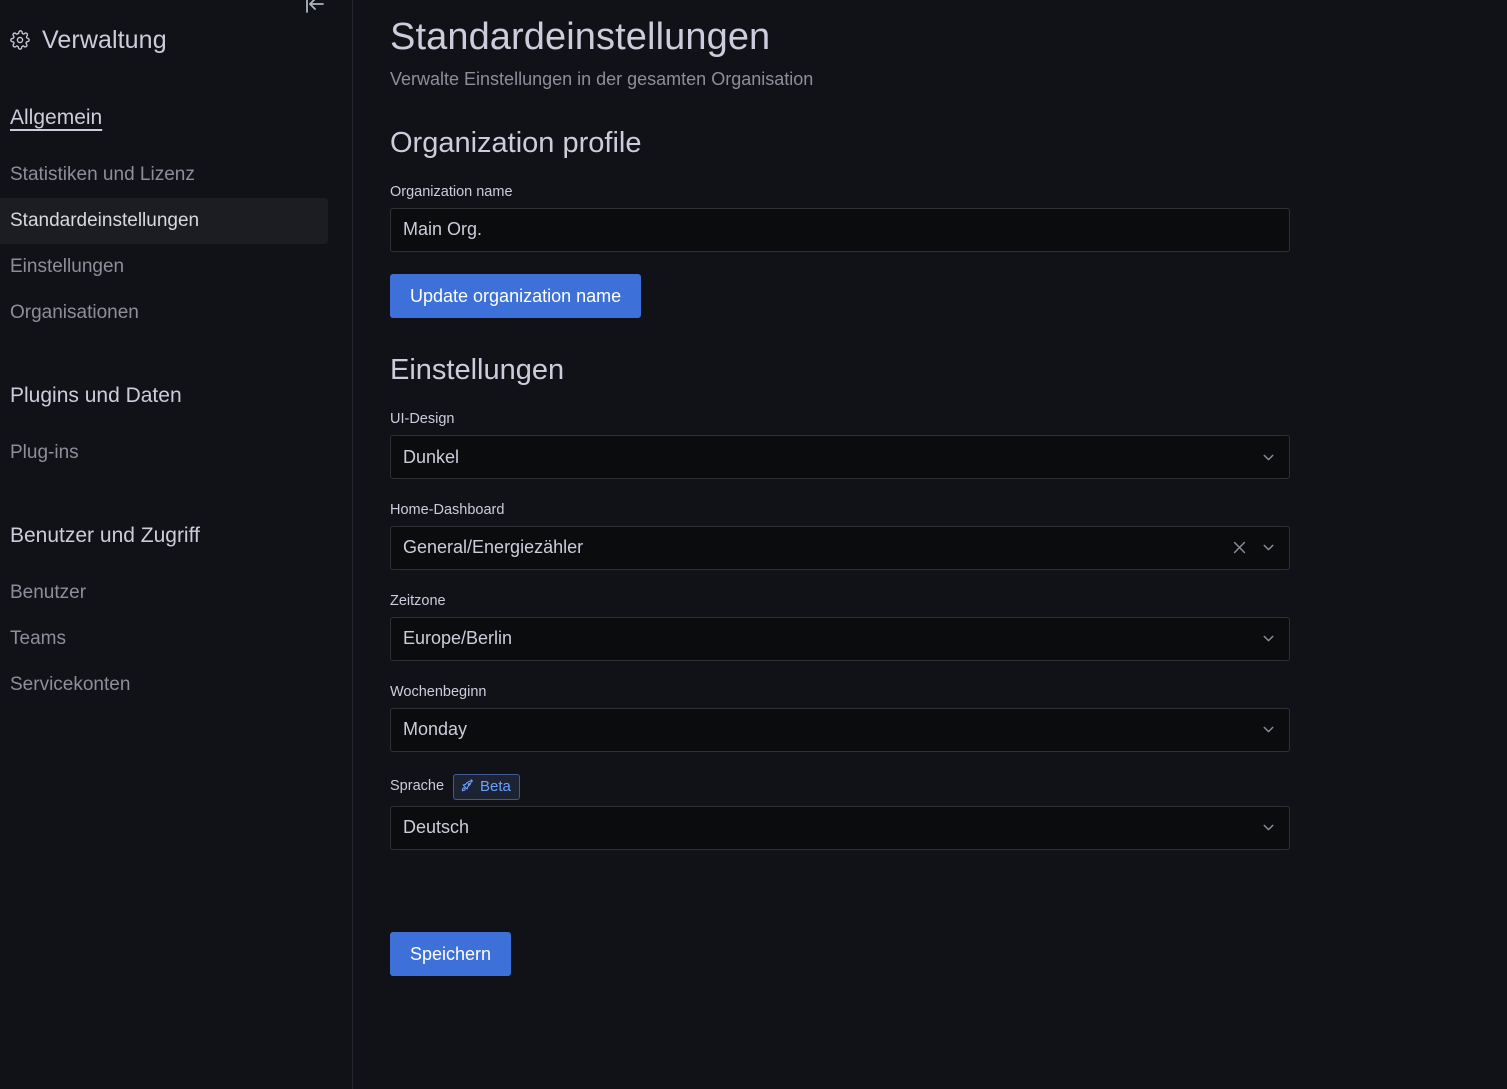 The height and width of the screenshot is (1089, 1507). Describe the element at coordinates (164, 175) in the screenshot. I see `sidebar-item-statistiken-und-lizenz: Statistiken und Lizenz` at that location.